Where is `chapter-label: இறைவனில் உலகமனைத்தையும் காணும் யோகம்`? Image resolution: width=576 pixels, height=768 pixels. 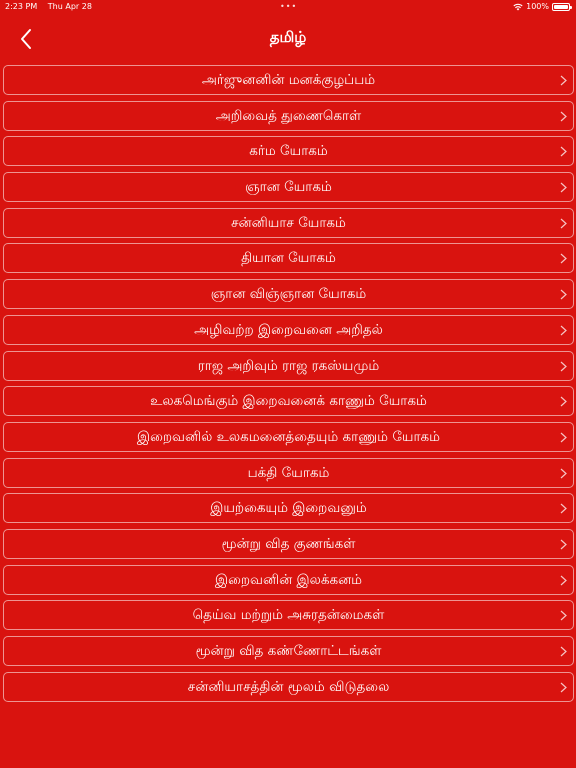 chapter-label: இறைவனில் உலகமனைத்தையும் காணும் யோகம் is located at coordinates (288, 436).